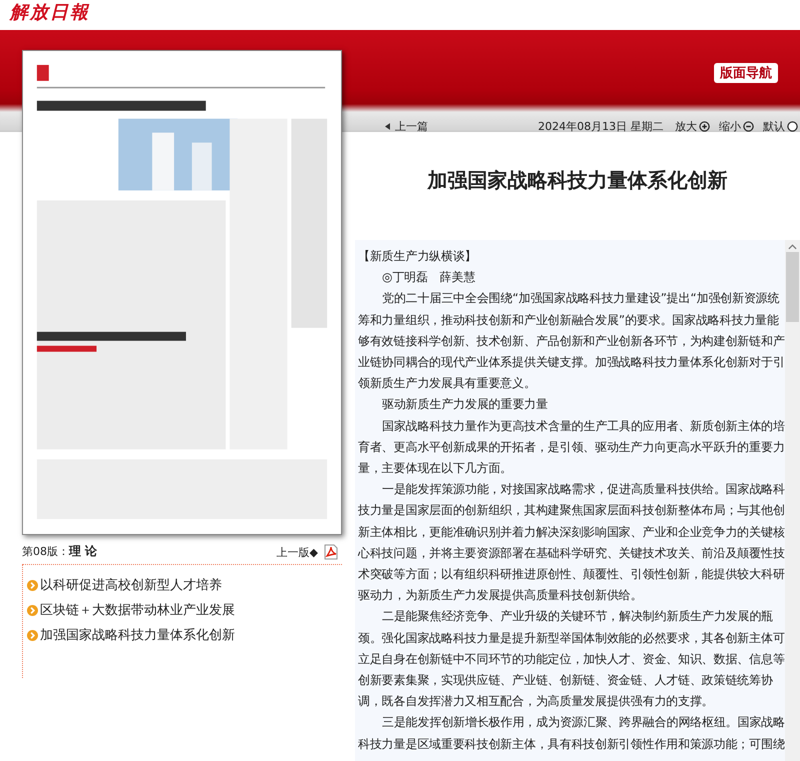 The image size is (800, 761). What do you see at coordinates (572, 659) in the screenshot?
I see `article-paragraph: 二是能聚焦经济竞争、产业升级的关键环节，解决制约新质生产力发展的瓶颈。强化国家战略科技力量是提升新型举国体制效能的必然要求，其各创新主体可立足自身在创新链中不同环节的功能定位，加快人才、资金、知识、数据、信息等创新要素集聚，实现供应链、产业链、创新链、资金链、人才链、政策链统筹协调，既各自发挥潜力又相互配合，为高质量发展提供强有力的支撑。` at bounding box center [572, 659].